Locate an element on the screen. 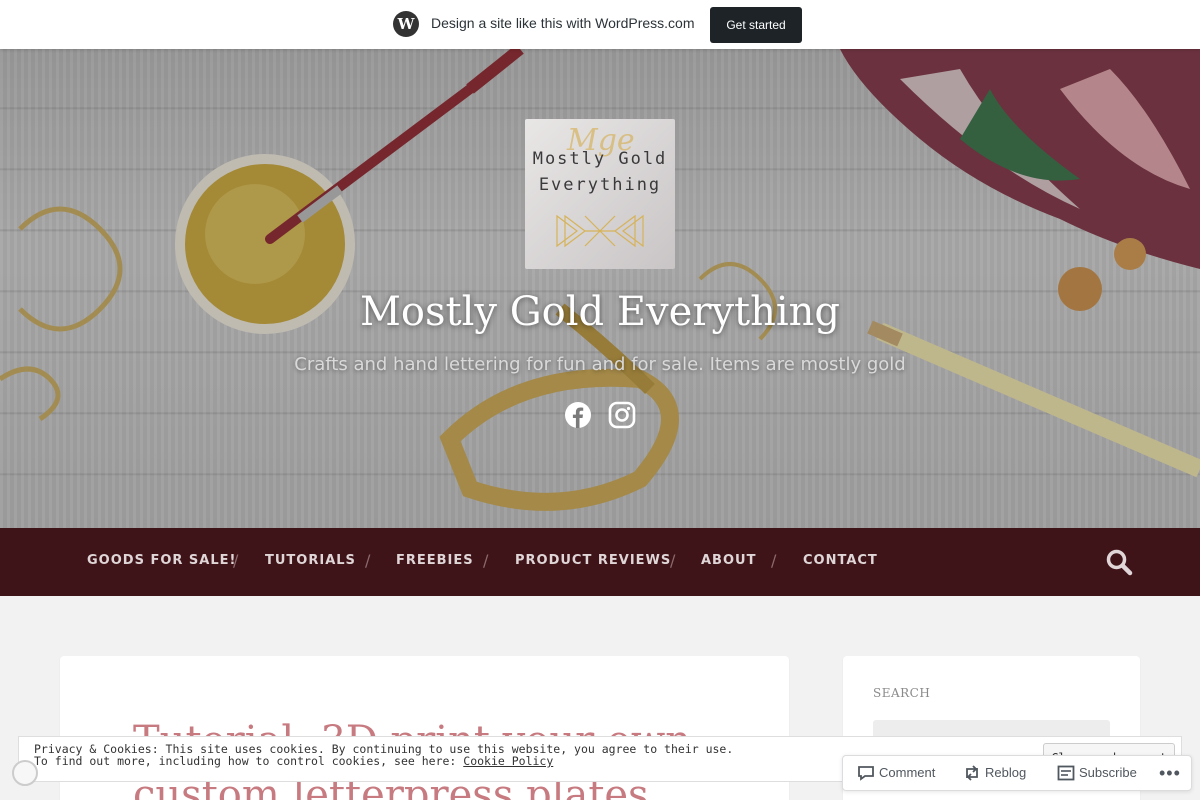  nav-item-contact: CONTACT is located at coordinates (840, 560).